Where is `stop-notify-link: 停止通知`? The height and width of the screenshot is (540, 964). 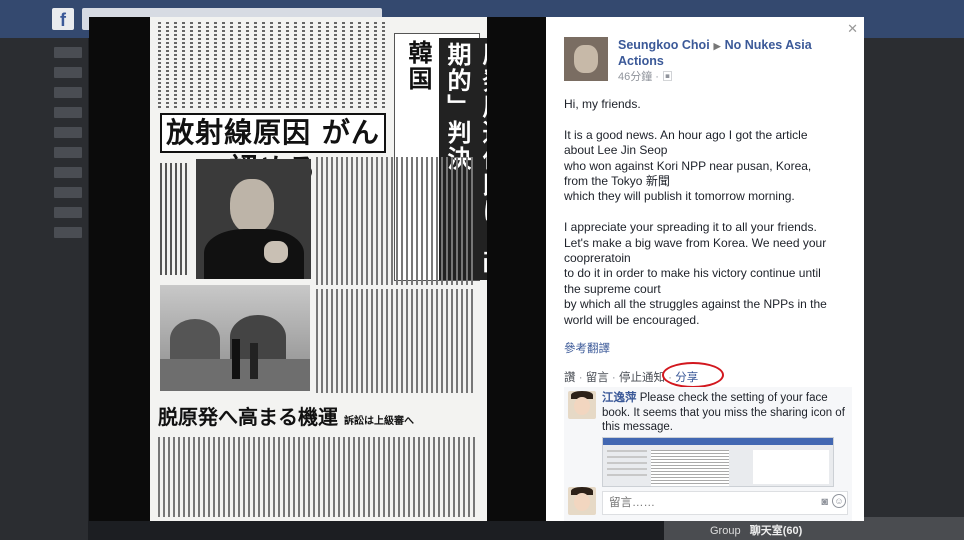 stop-notify-link: 停止通知 is located at coordinates (642, 378).